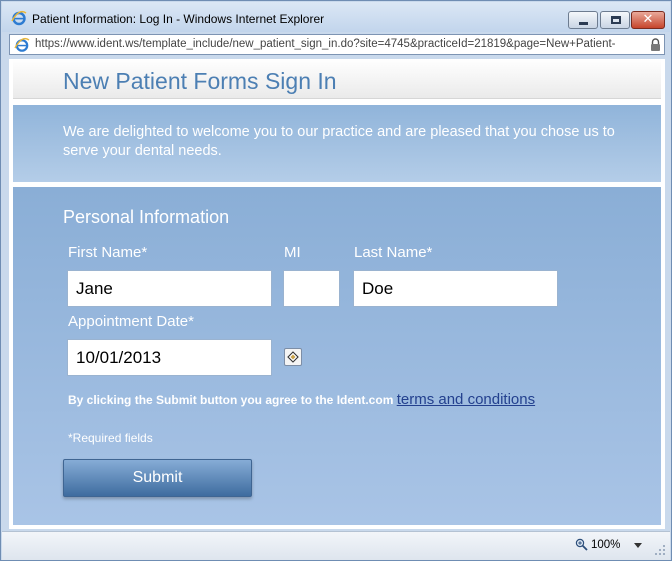  I want to click on page-title: New Patient Forms Sign In, so click(200, 81).